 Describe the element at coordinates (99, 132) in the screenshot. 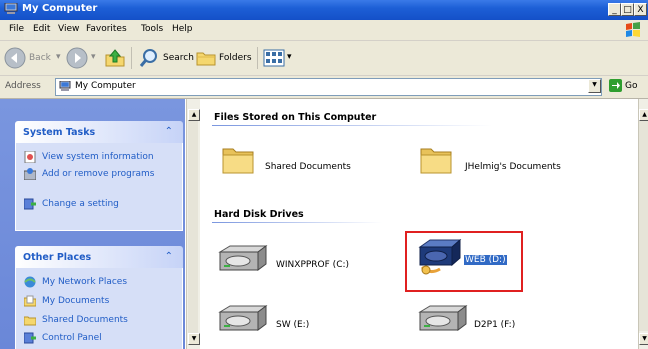

I see `system-tasks-header: System Tasks ⌃` at that location.